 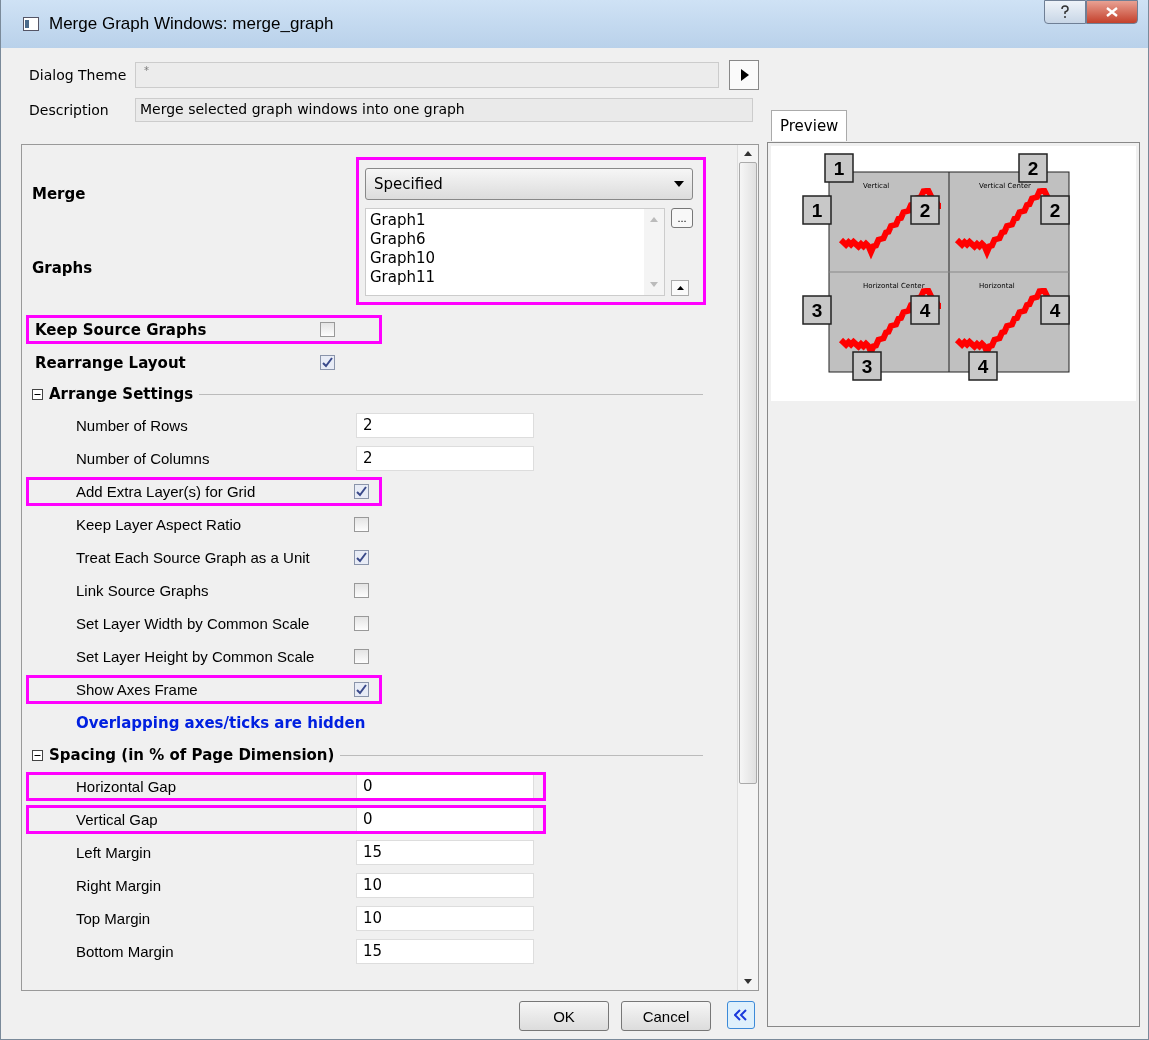 What do you see at coordinates (132, 425) in the screenshot?
I see `property-label: Number of Rows` at bounding box center [132, 425].